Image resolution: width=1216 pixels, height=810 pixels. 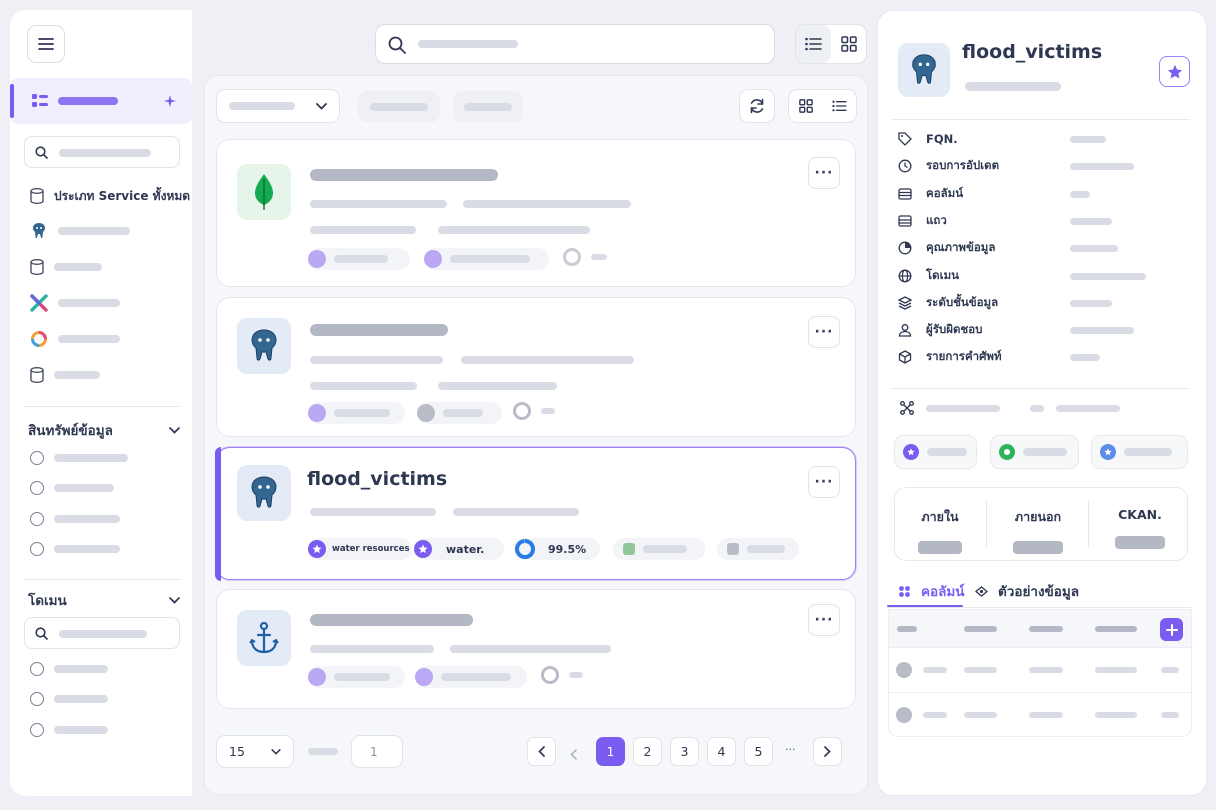 I want to click on tab-sample-data: ตัวอย่างข้อมูล, so click(x=1027, y=591).